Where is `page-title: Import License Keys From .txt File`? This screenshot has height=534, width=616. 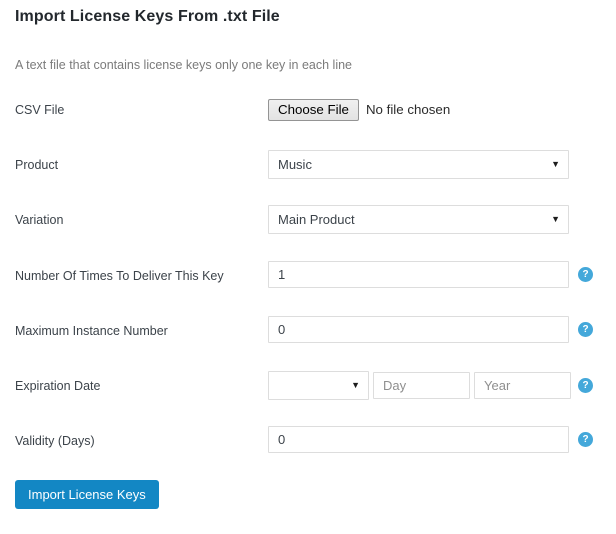 page-title: Import License Keys From .txt File is located at coordinates (147, 16).